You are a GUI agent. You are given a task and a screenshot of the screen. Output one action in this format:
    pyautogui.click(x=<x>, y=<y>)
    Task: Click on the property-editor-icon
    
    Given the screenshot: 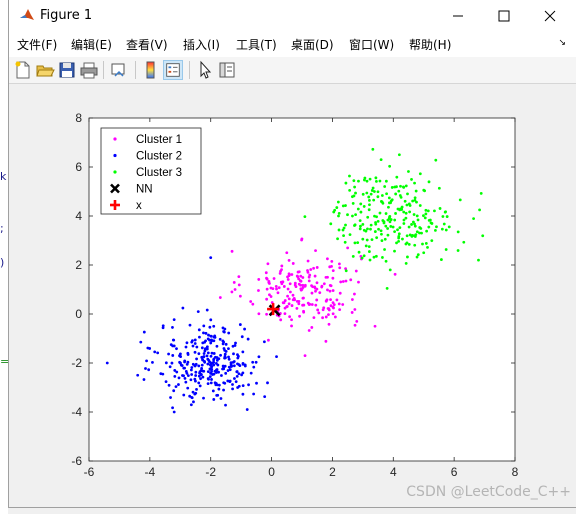 What is the action you would take?
    pyautogui.click(x=227, y=70)
    